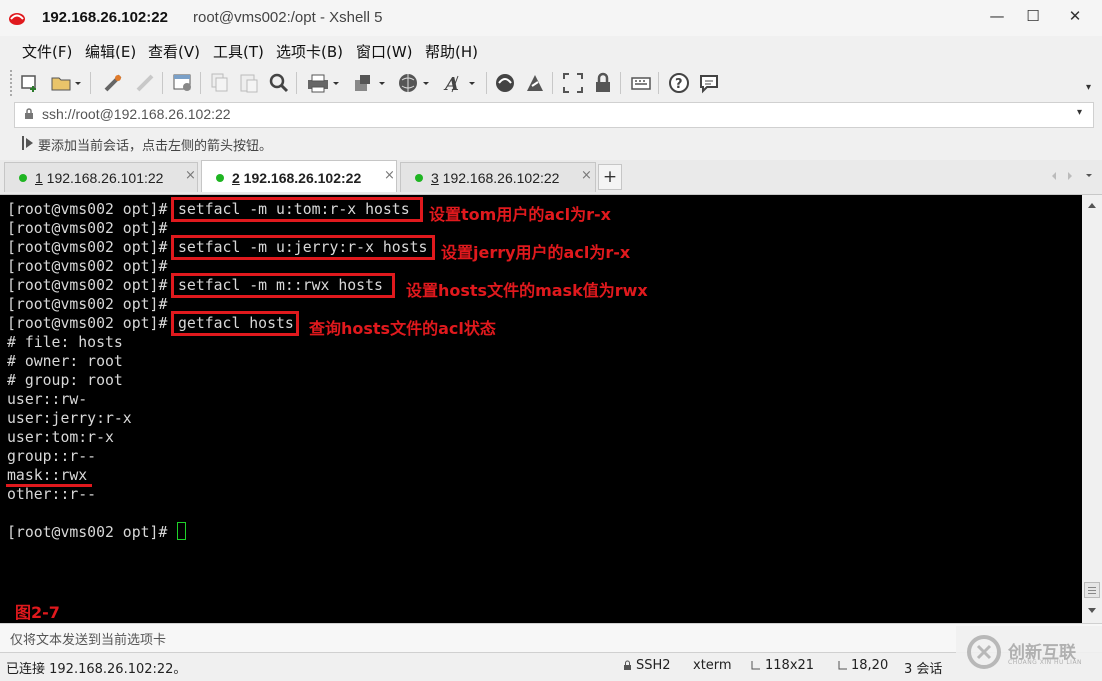 The image size is (1102, 681). I want to click on lock-icon, so click(603, 83).